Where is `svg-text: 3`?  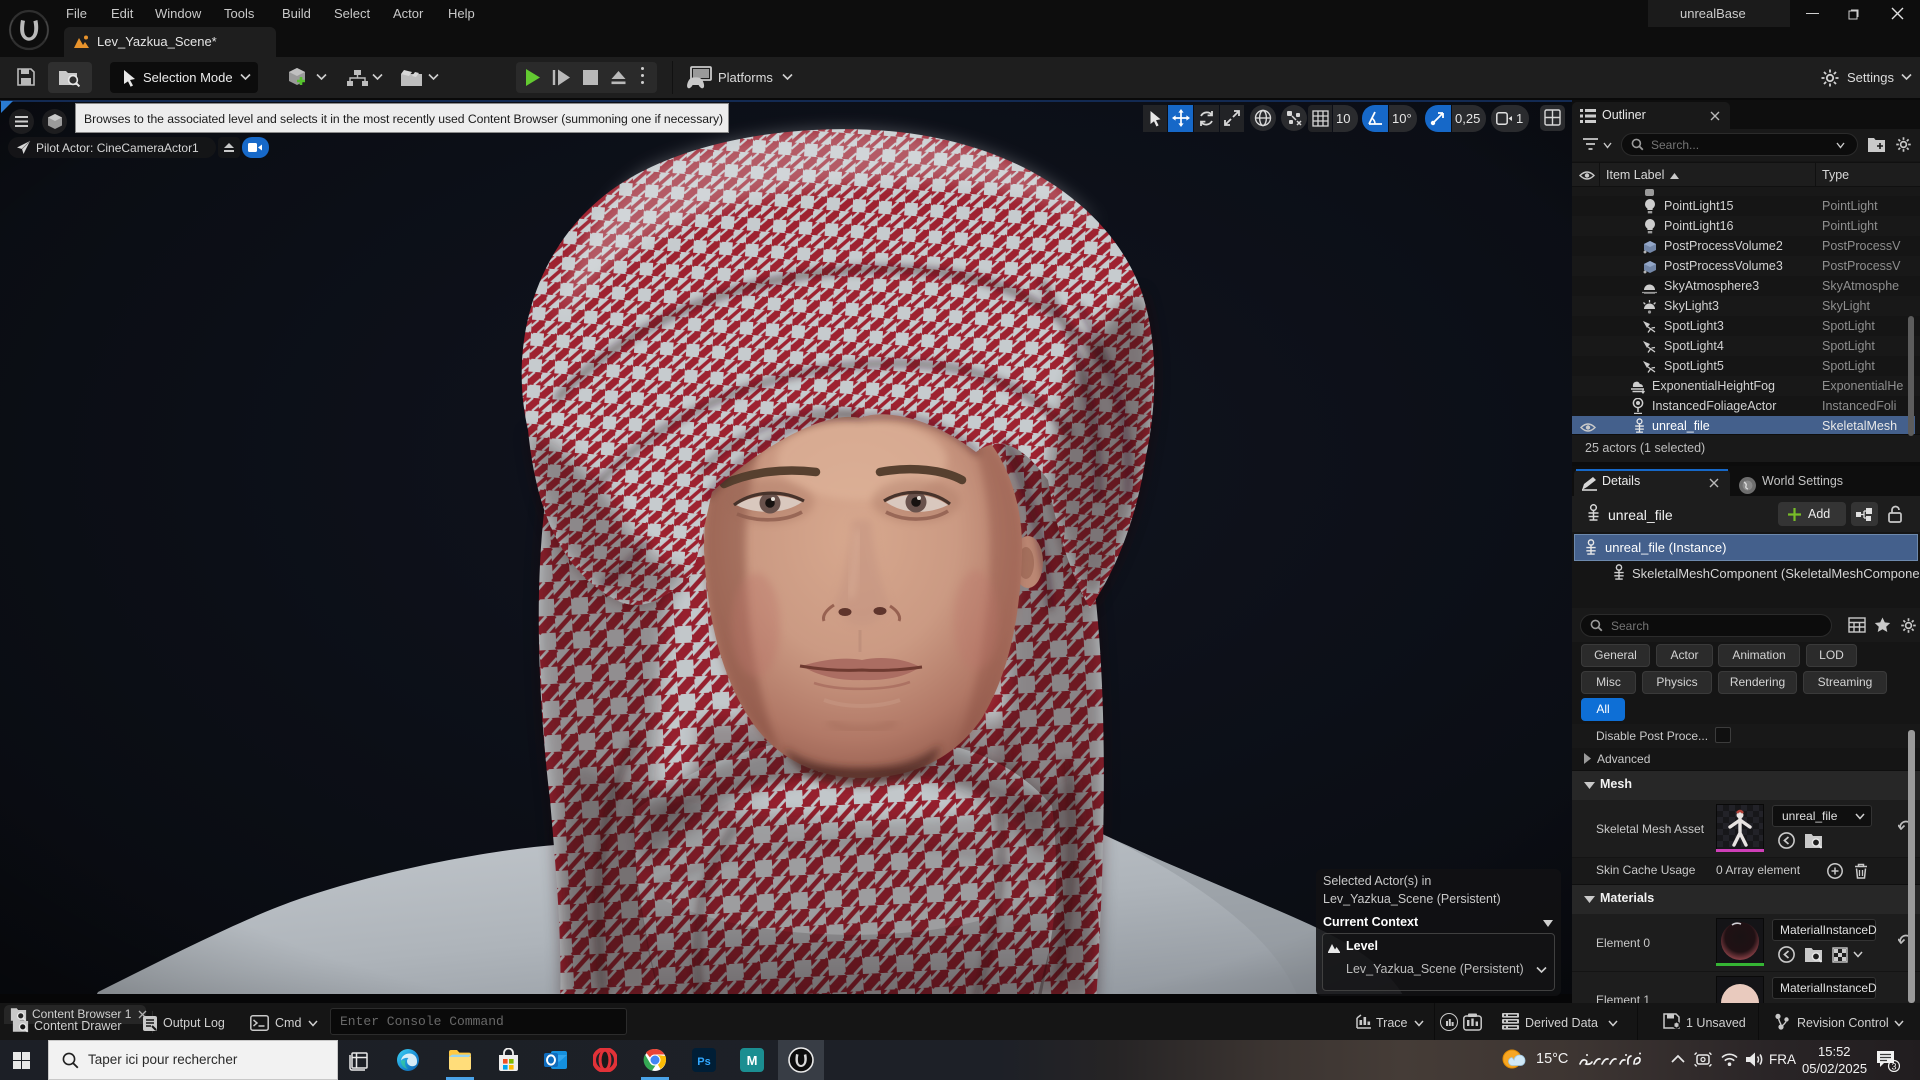 svg-text: 3 is located at coordinates (1893, 1067).